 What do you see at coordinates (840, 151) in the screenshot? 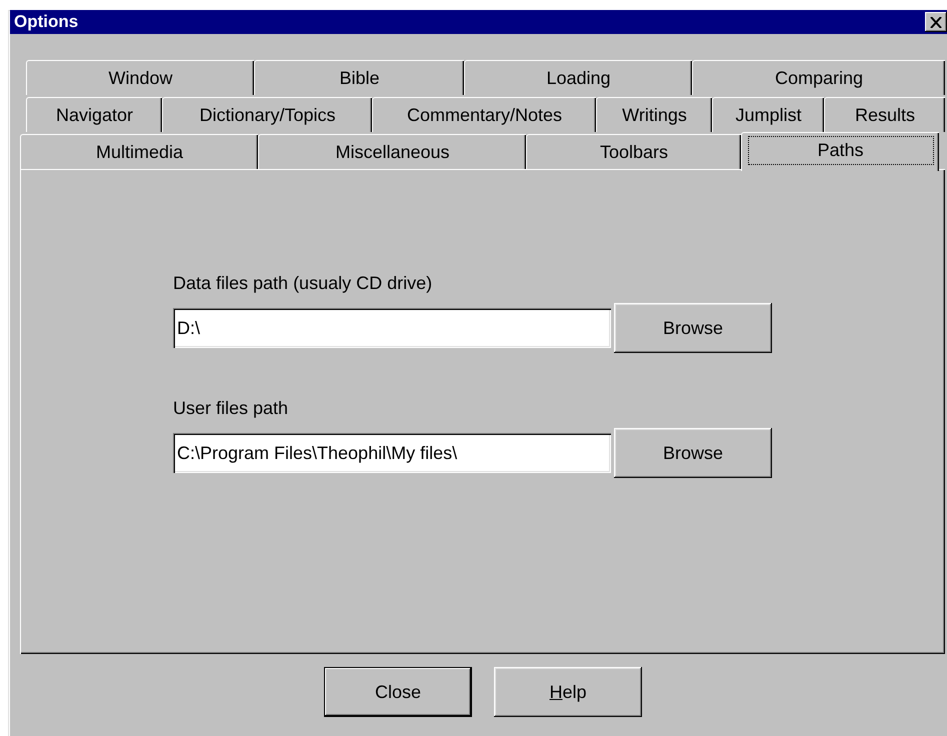
I see `tab: Paths` at bounding box center [840, 151].